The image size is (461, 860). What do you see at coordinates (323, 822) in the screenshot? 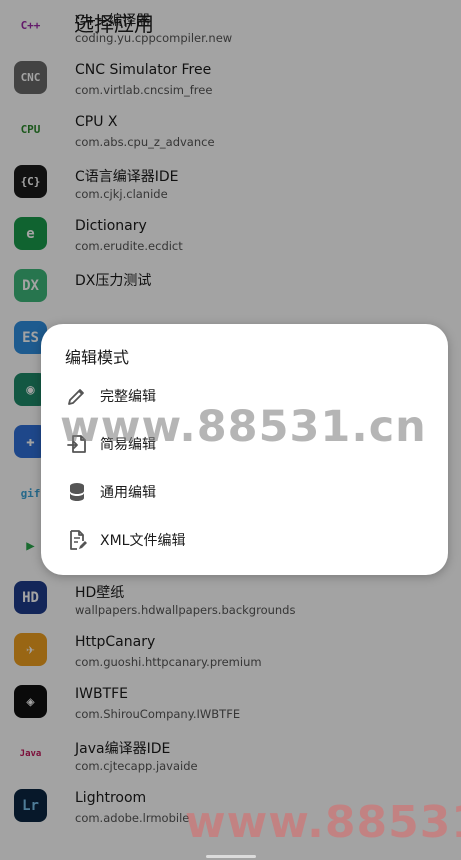
I see `watermark-text-bottom: www.88531.cn` at bounding box center [323, 822].